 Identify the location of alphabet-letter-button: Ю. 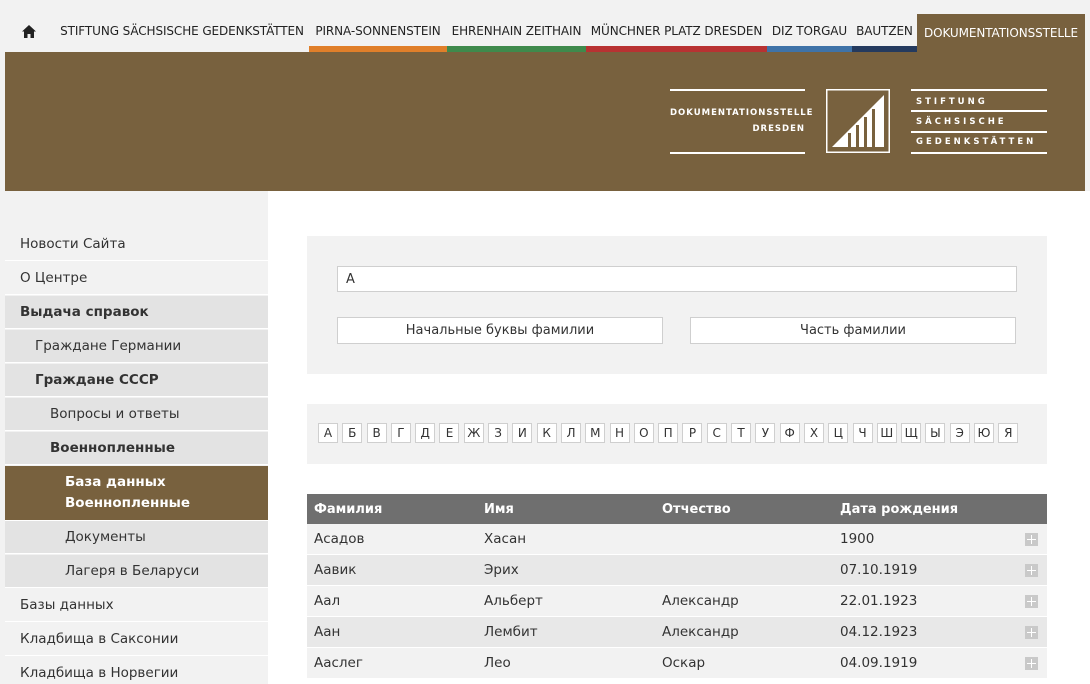
(984, 433).